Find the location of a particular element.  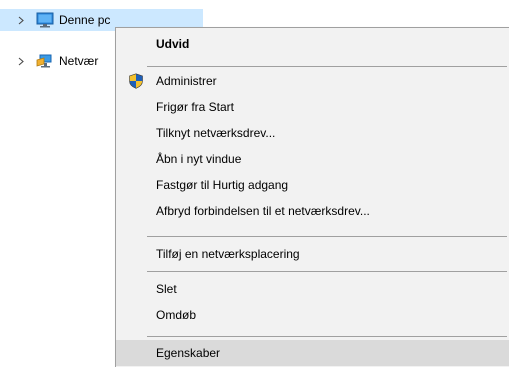

menu-item-label: Omdøb is located at coordinates (176, 315).